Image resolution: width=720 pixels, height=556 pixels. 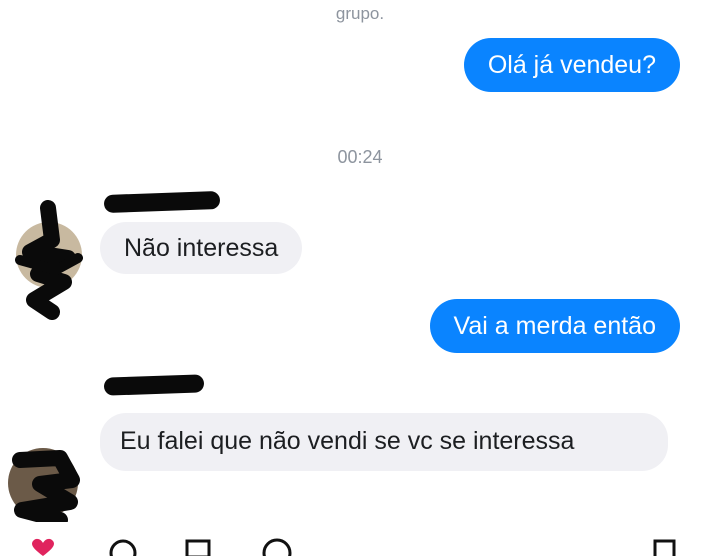 What do you see at coordinates (554, 326) in the screenshot?
I see `outgoing-message-bubble: Vai a merda então` at bounding box center [554, 326].